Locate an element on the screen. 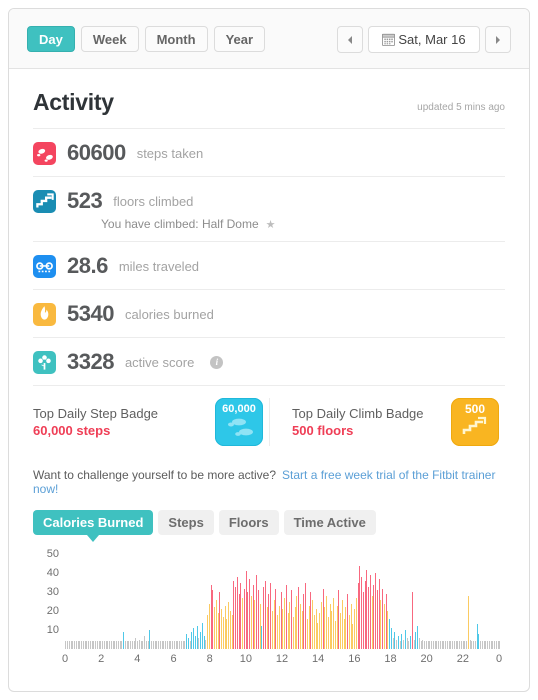  y-axis-tick: 30 is located at coordinates (52, 592).